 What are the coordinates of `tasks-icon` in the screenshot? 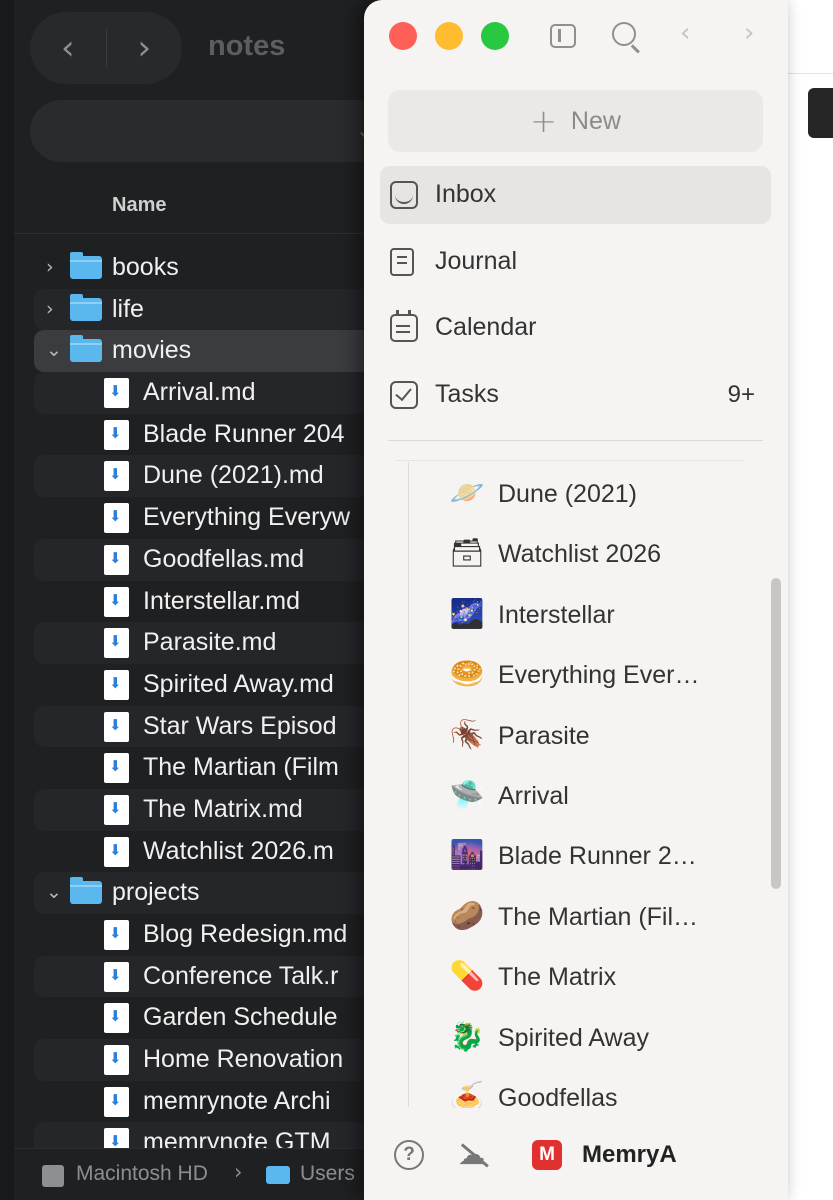 It's located at (404, 395).